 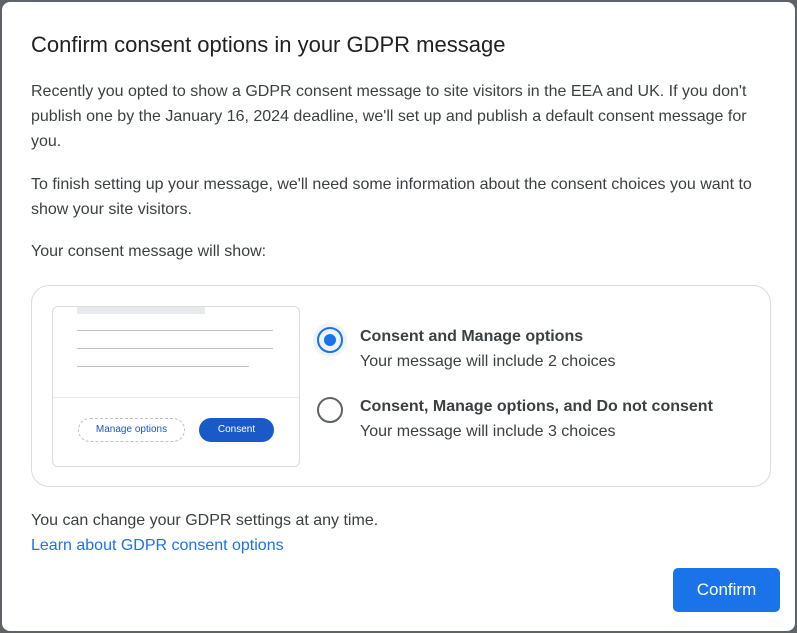 What do you see at coordinates (488, 431) in the screenshot?
I see `option-description: Your message will include 3 choices` at bounding box center [488, 431].